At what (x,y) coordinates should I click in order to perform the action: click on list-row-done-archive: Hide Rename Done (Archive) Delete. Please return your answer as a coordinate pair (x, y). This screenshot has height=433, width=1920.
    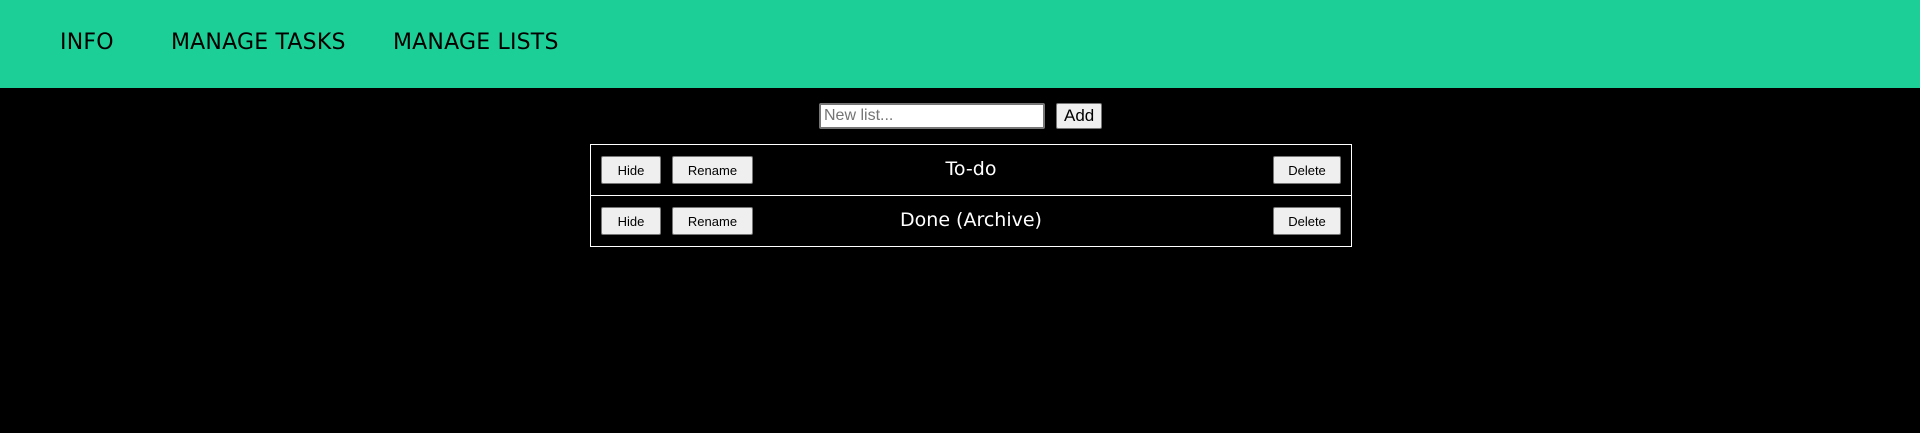
    Looking at the image, I should click on (971, 221).